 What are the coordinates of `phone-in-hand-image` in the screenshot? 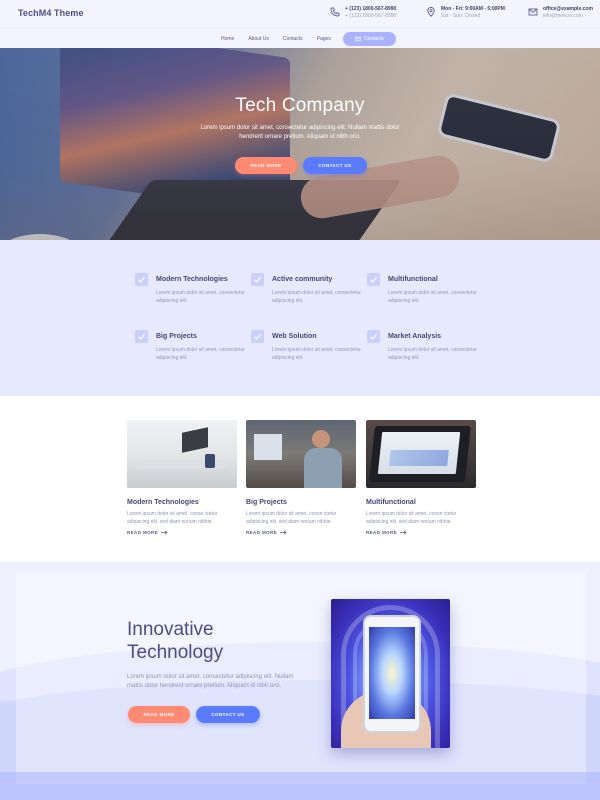 It's located at (390, 673).